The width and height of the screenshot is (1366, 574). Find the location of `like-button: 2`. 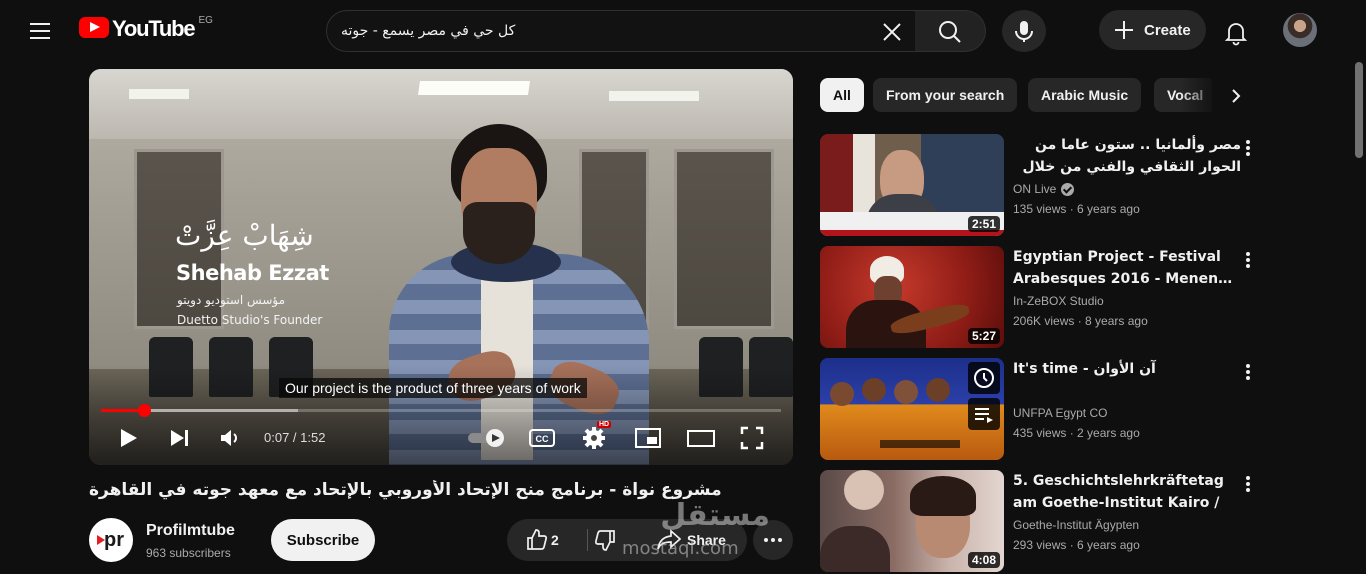

like-button: 2 is located at coordinates (547, 540).